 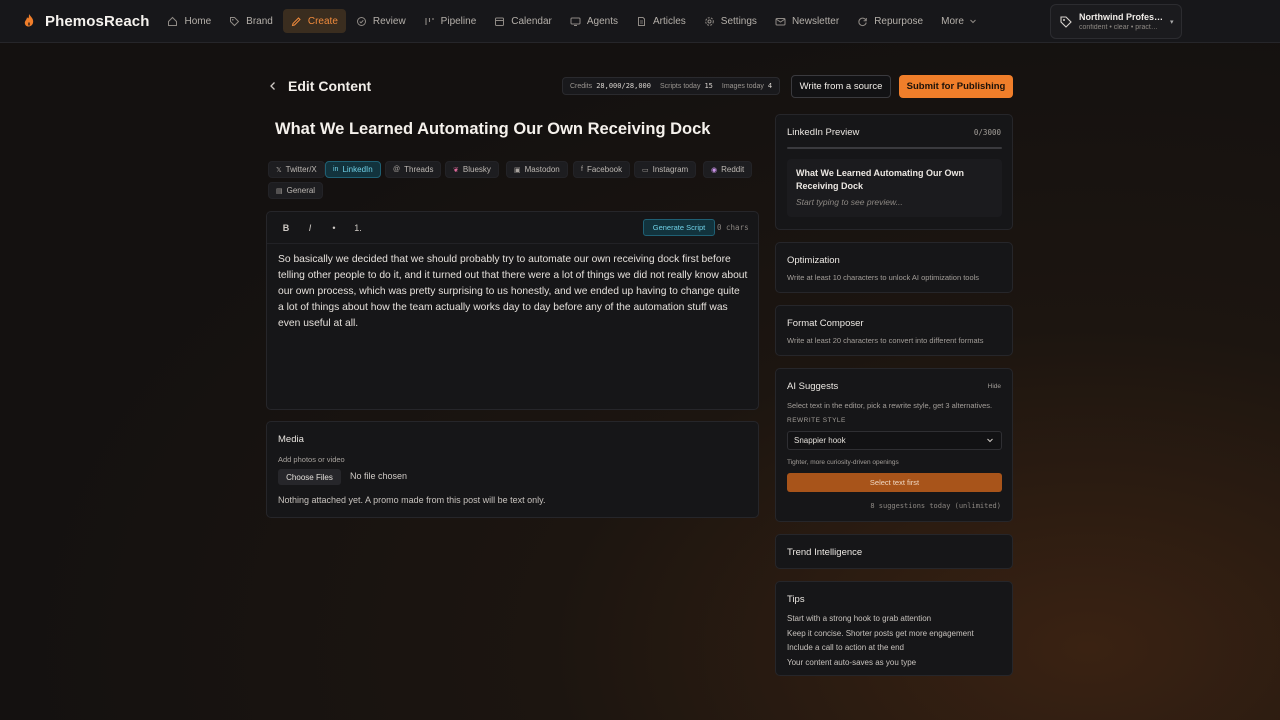 I want to click on back-arrow-icon, so click(x=273, y=86).